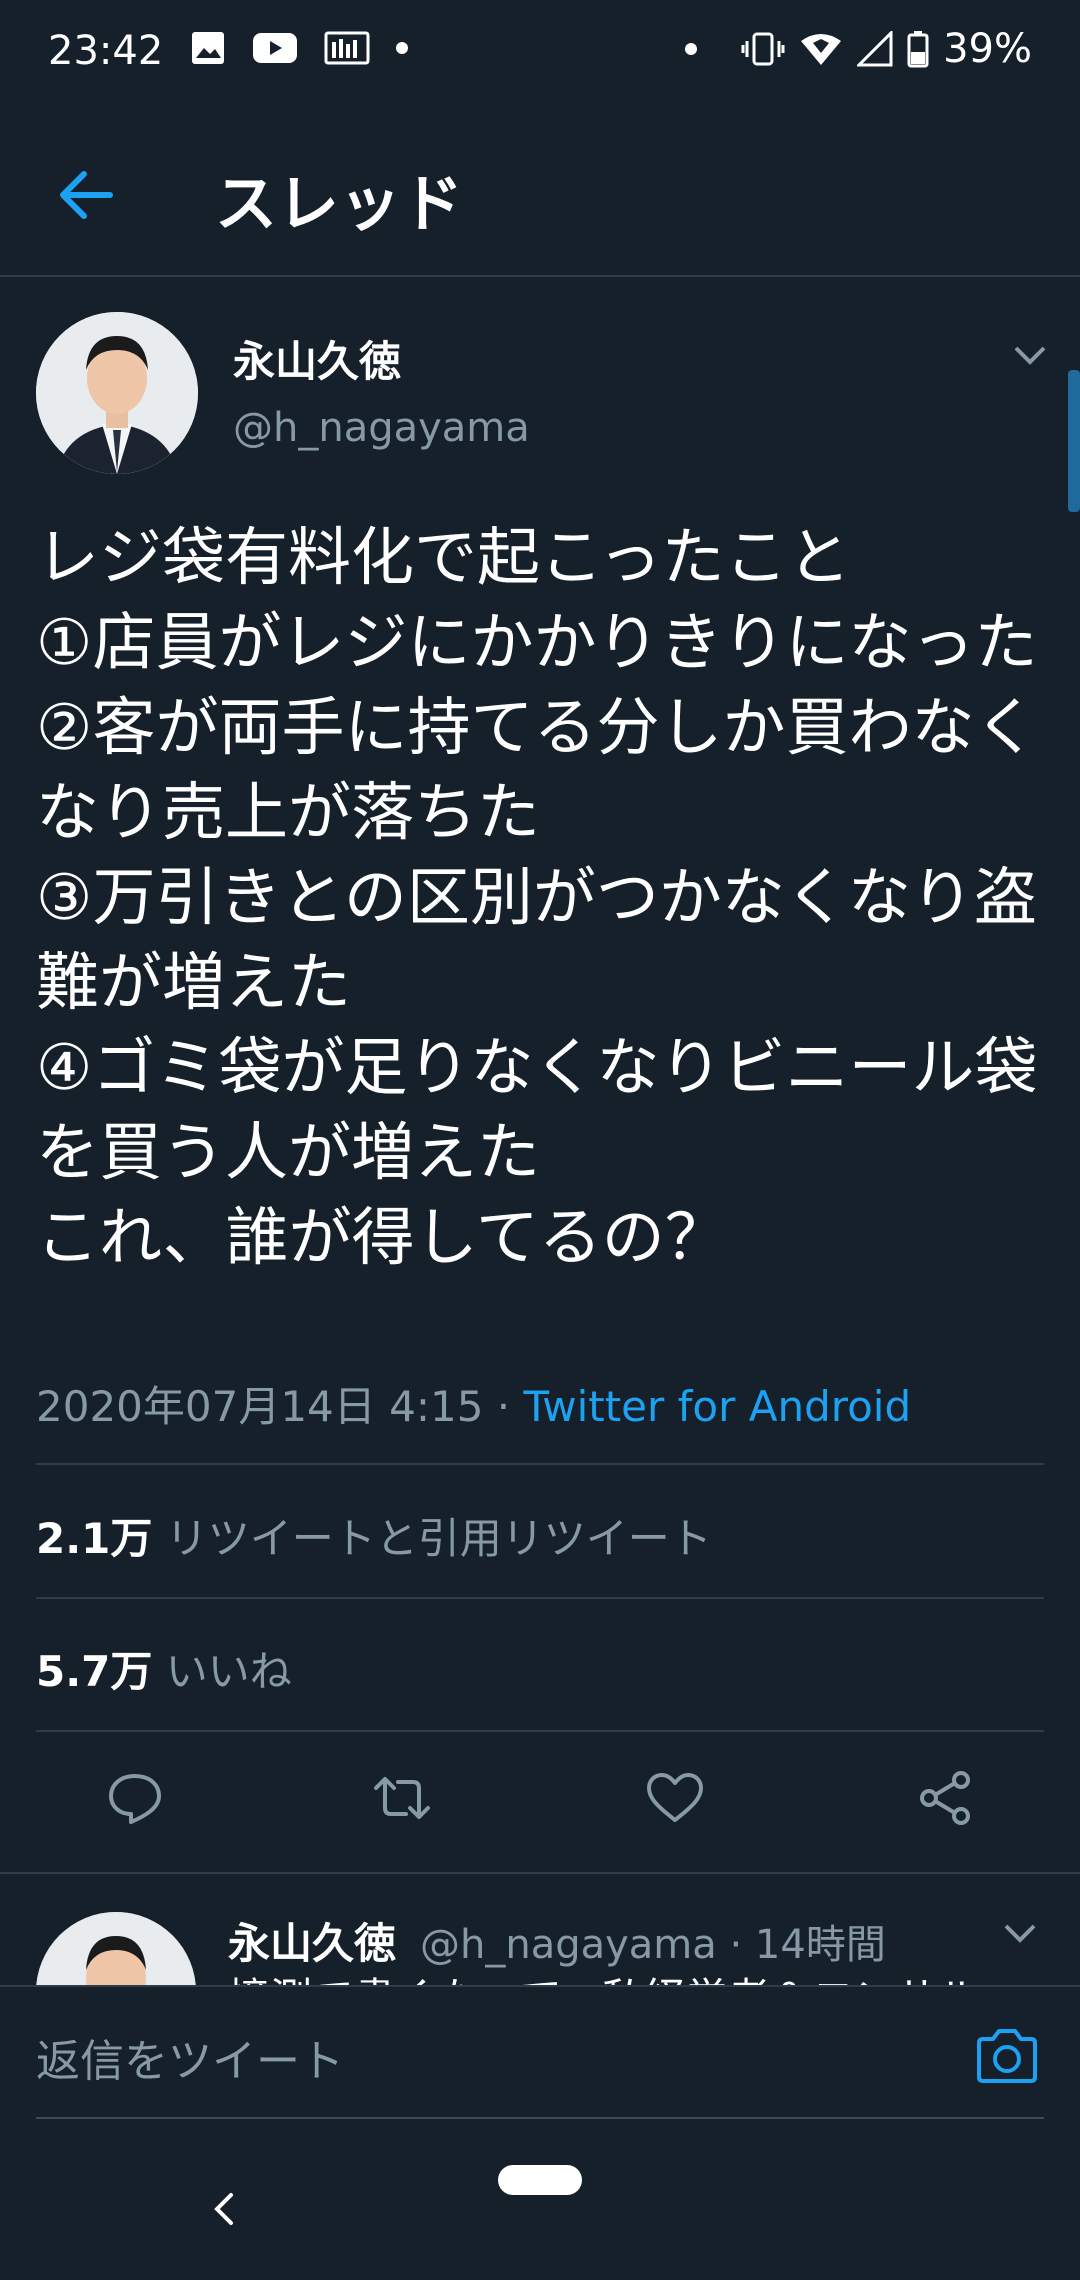 The height and width of the screenshot is (2280, 1080). Describe the element at coordinates (675, 1798) in the screenshot. I see `like-heart-icon` at that location.